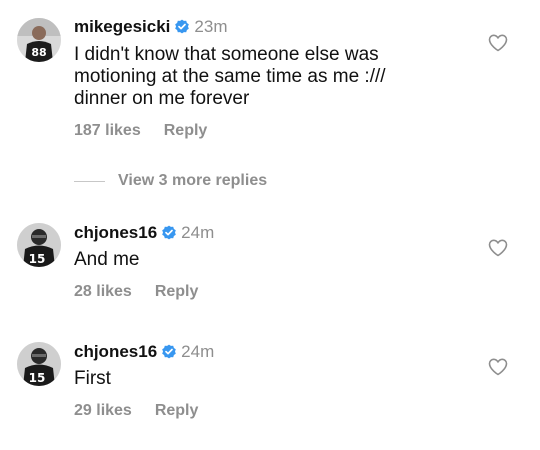 Image resolution: width=540 pixels, height=450 pixels. Describe the element at coordinates (89, 181) in the screenshot. I see `divider` at that location.